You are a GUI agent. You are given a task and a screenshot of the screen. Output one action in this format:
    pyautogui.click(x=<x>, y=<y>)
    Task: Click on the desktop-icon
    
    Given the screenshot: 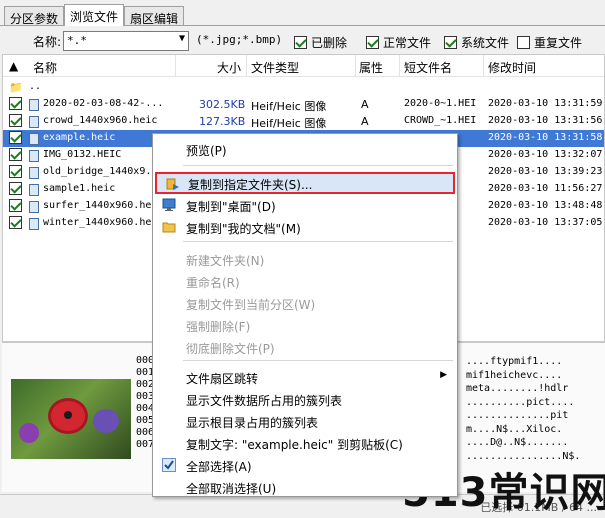 What is the action you would take?
    pyautogui.click(x=169, y=204)
    